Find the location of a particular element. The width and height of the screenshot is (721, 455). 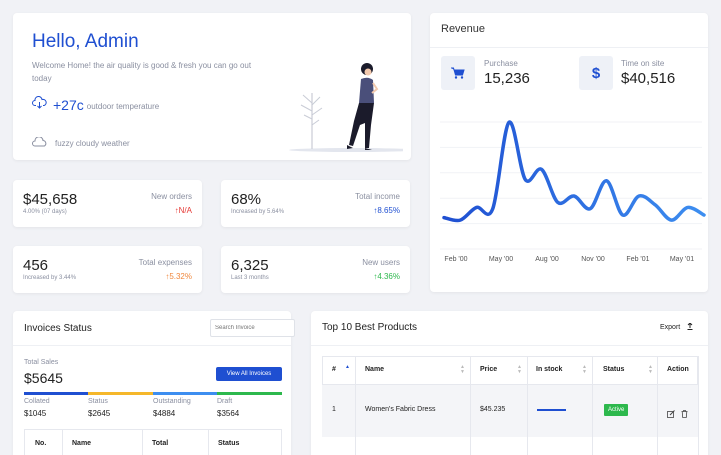

status-bar is located at coordinates (120, 393).